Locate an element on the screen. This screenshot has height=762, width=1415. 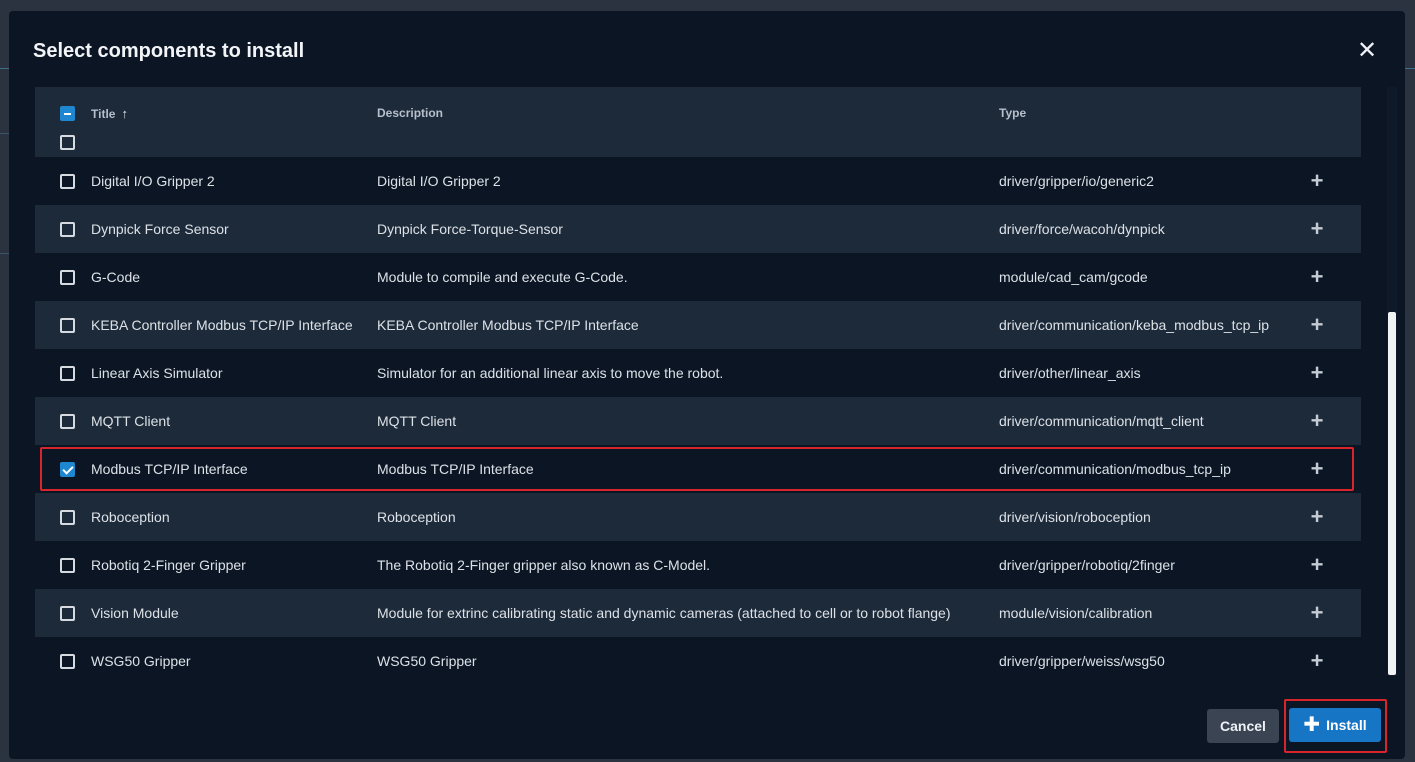
row-type: driver/communication/mqtt_client is located at coordinates (1101, 421).